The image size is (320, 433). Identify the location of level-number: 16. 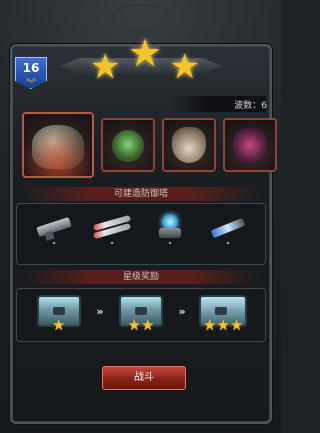
(31, 68).